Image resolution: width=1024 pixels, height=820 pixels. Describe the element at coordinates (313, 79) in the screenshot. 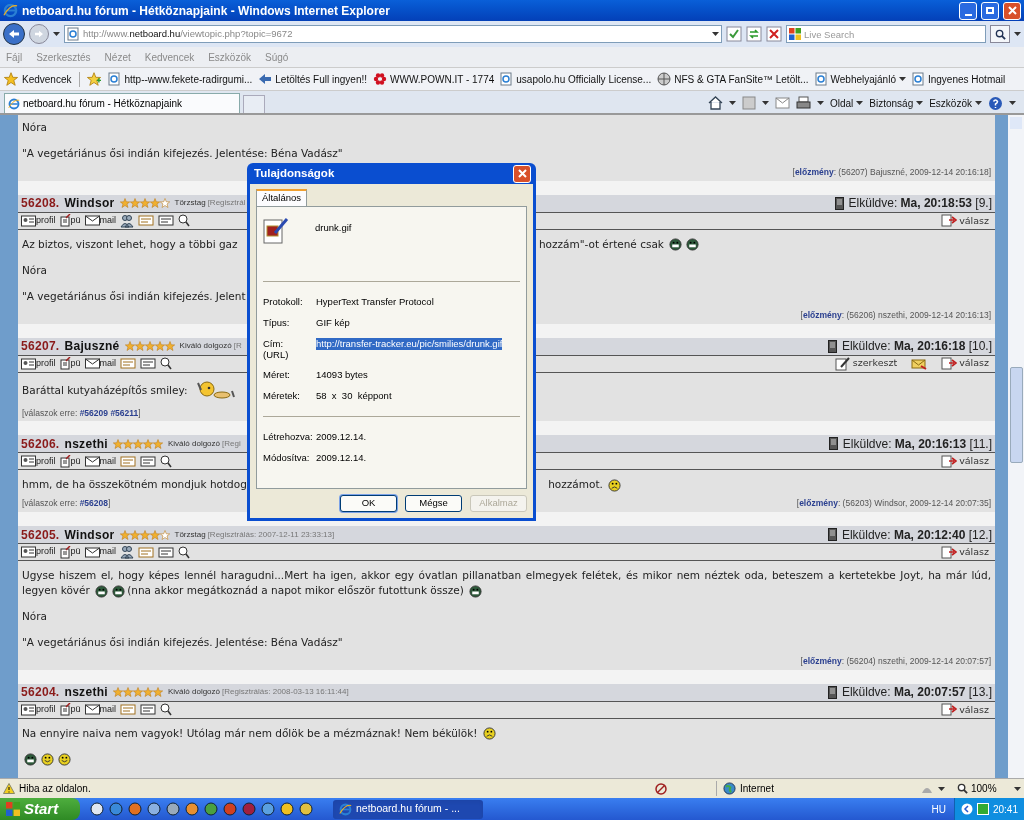

I see `favorite-link: Letöltés Full ingyen!!` at that location.